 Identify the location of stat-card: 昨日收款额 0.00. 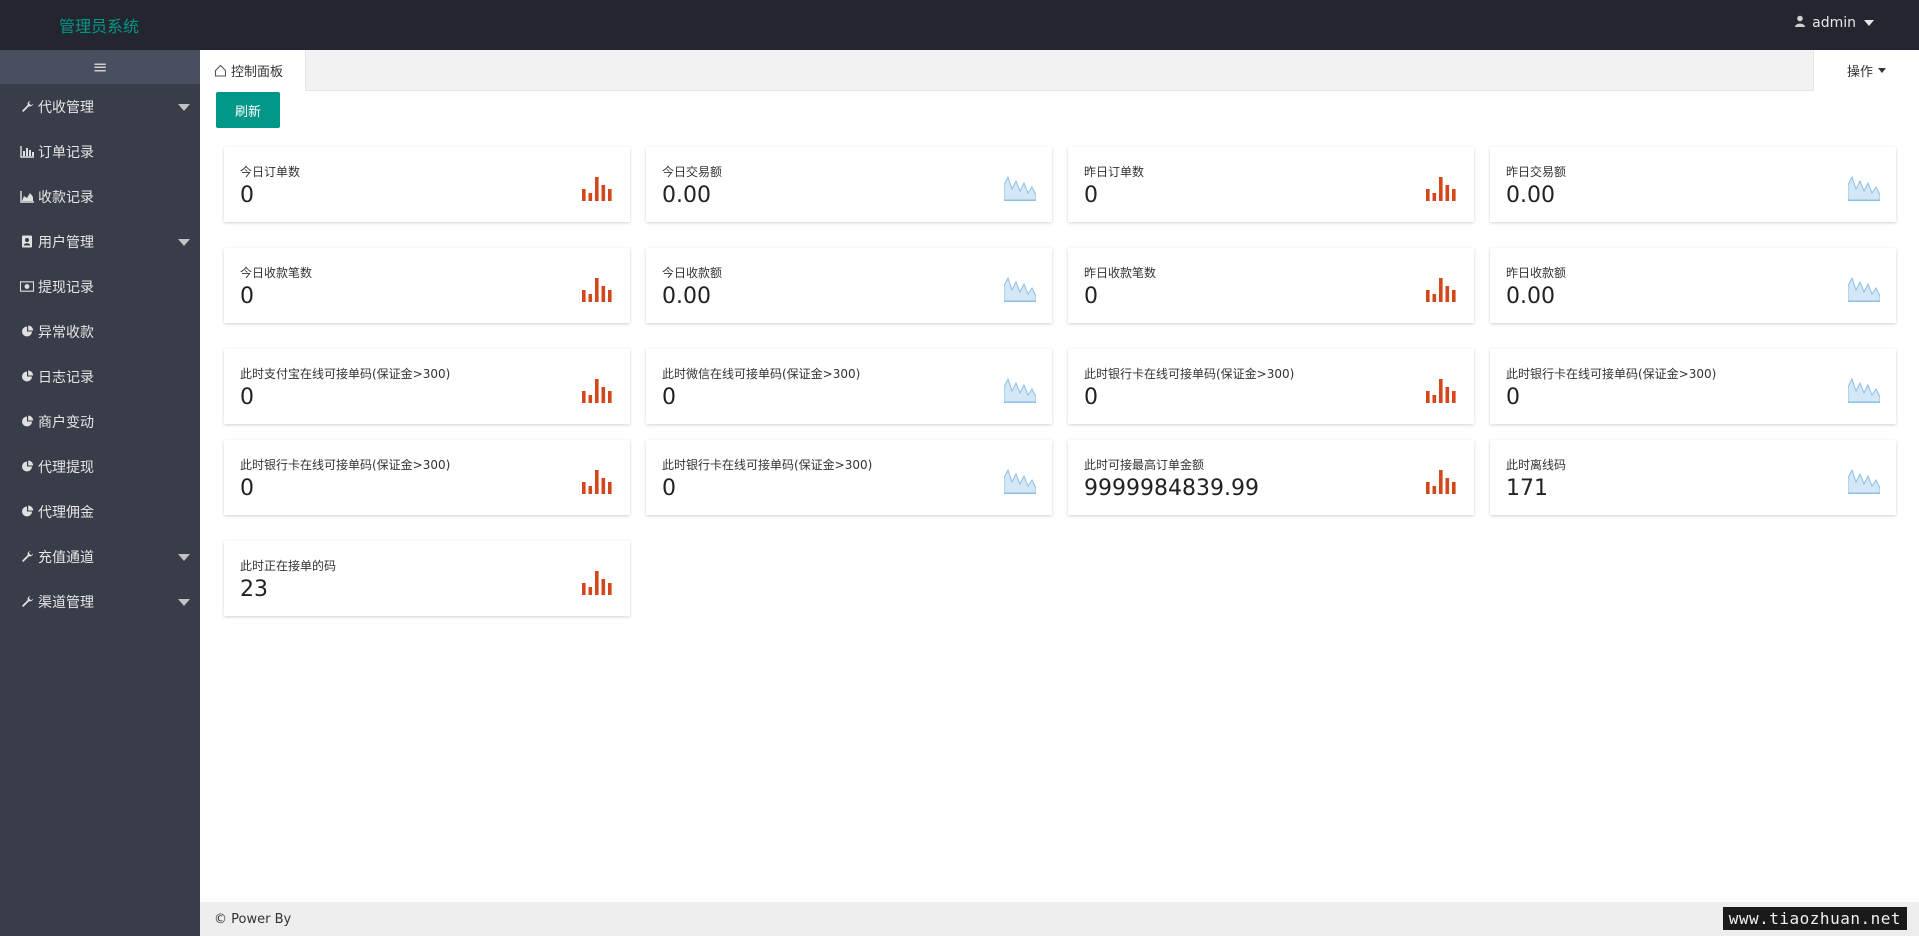
(1693, 285).